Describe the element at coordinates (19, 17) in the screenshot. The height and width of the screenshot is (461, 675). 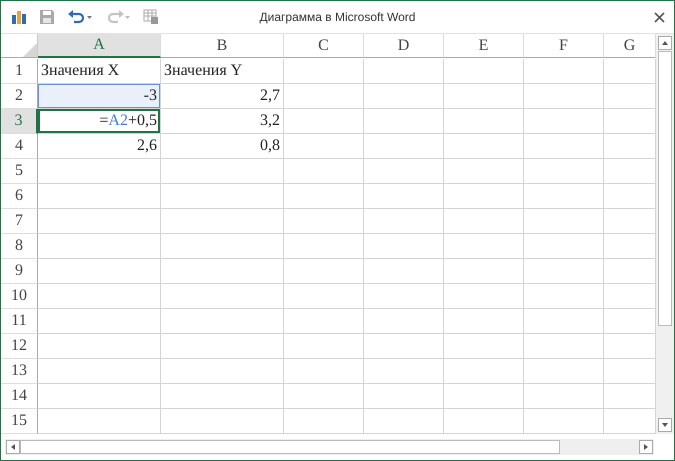
I see `chart-icon` at that location.